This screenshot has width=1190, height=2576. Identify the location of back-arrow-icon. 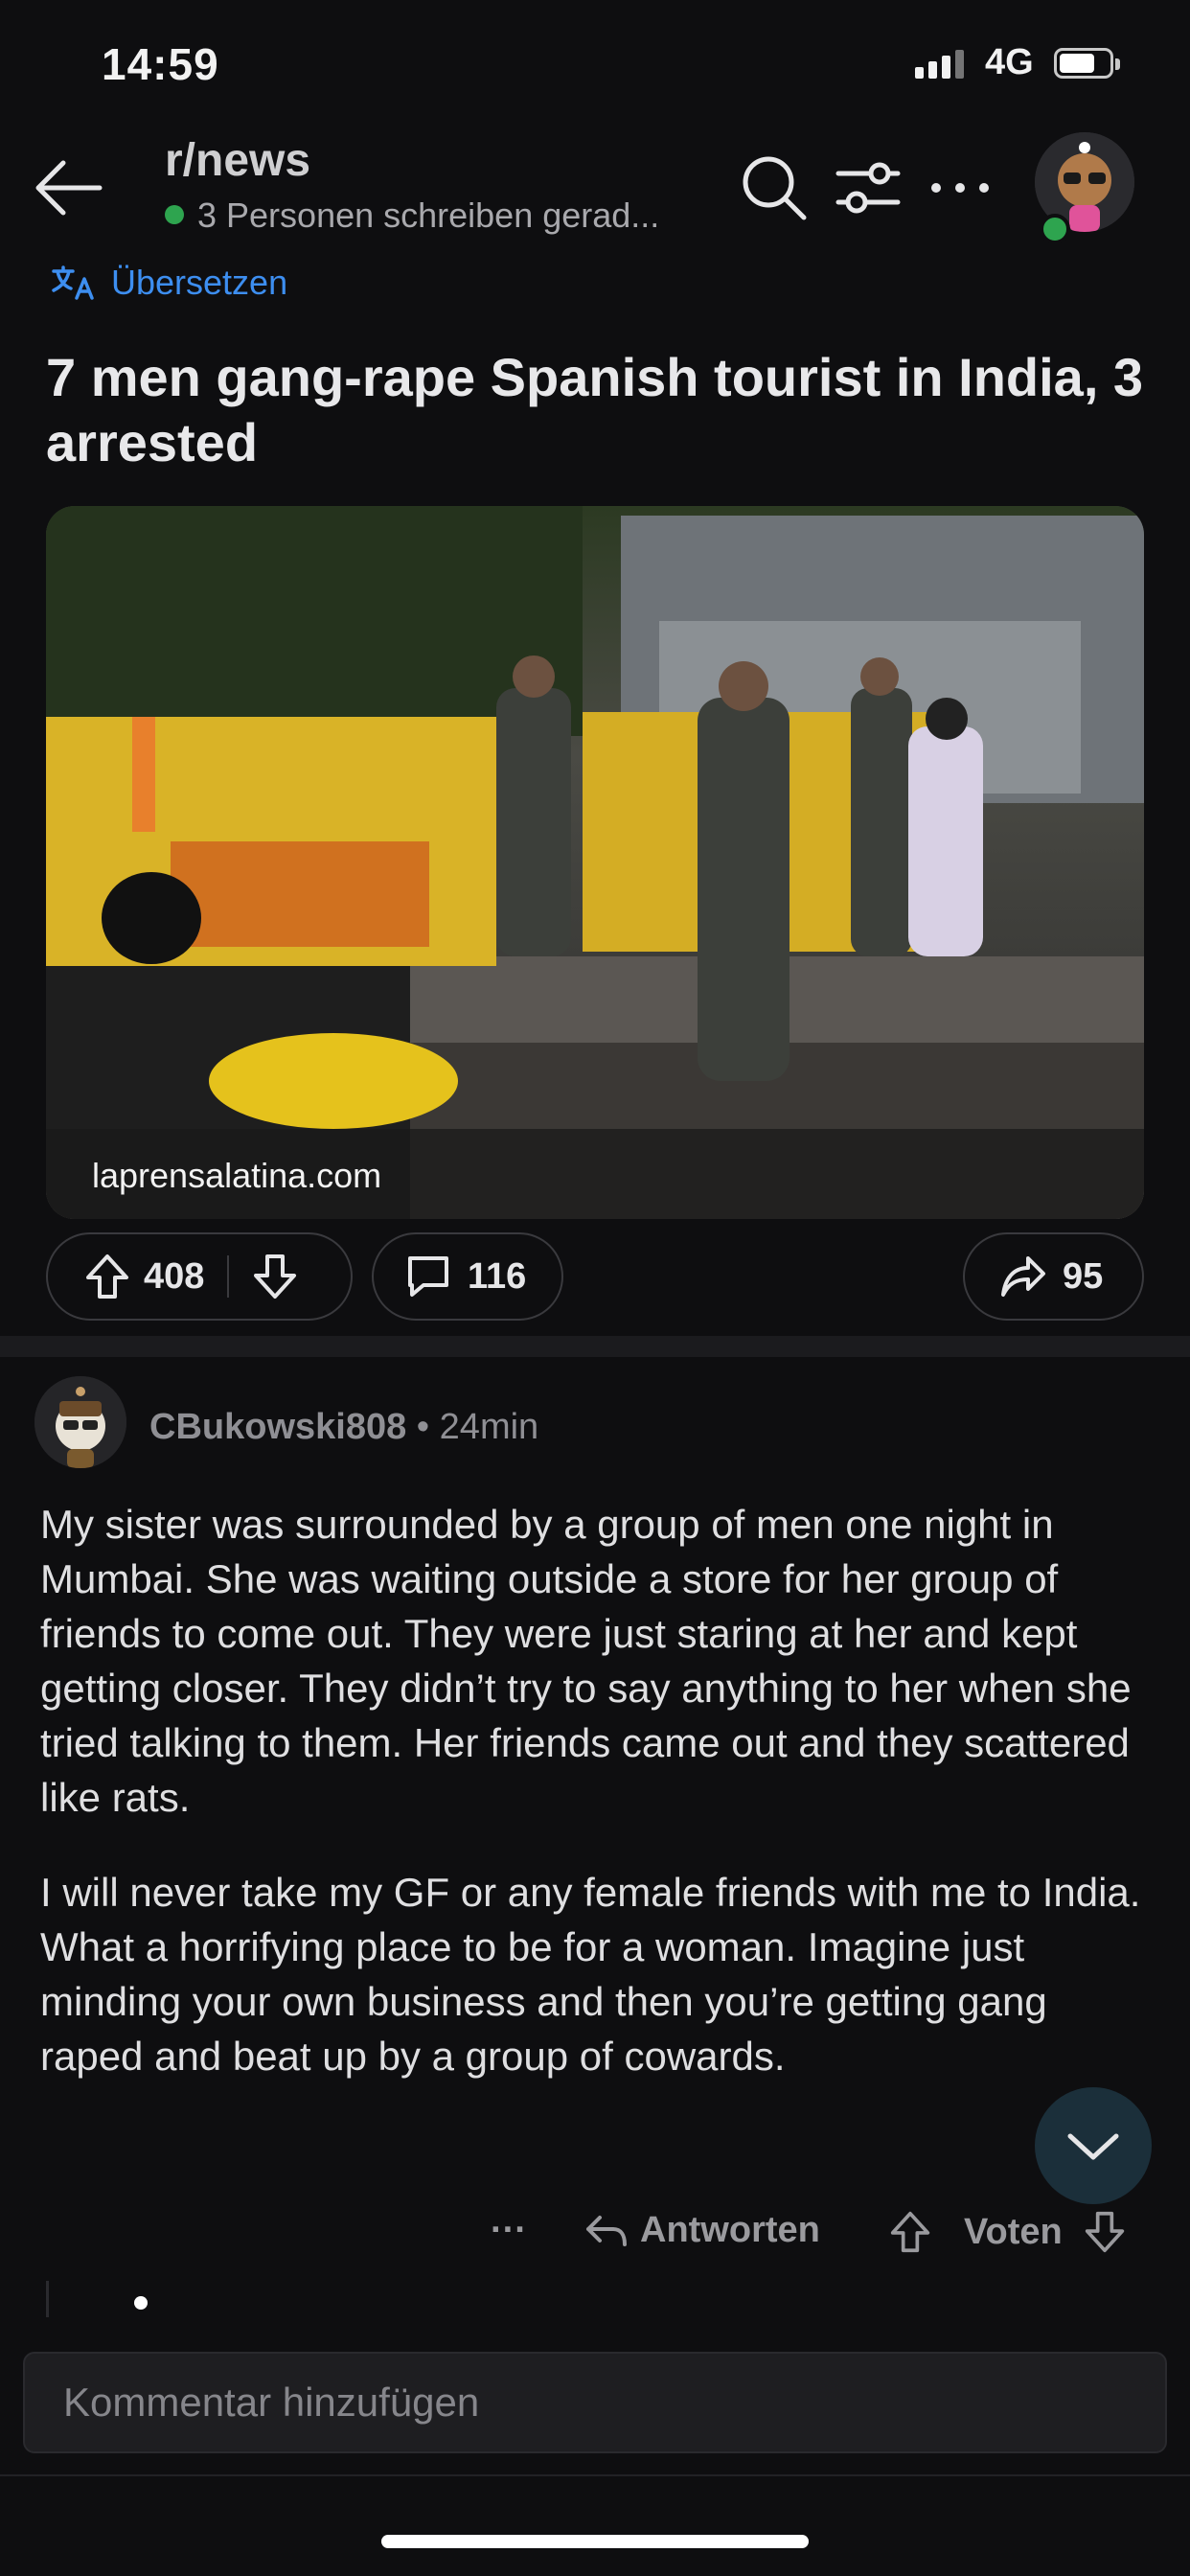
(69, 188).